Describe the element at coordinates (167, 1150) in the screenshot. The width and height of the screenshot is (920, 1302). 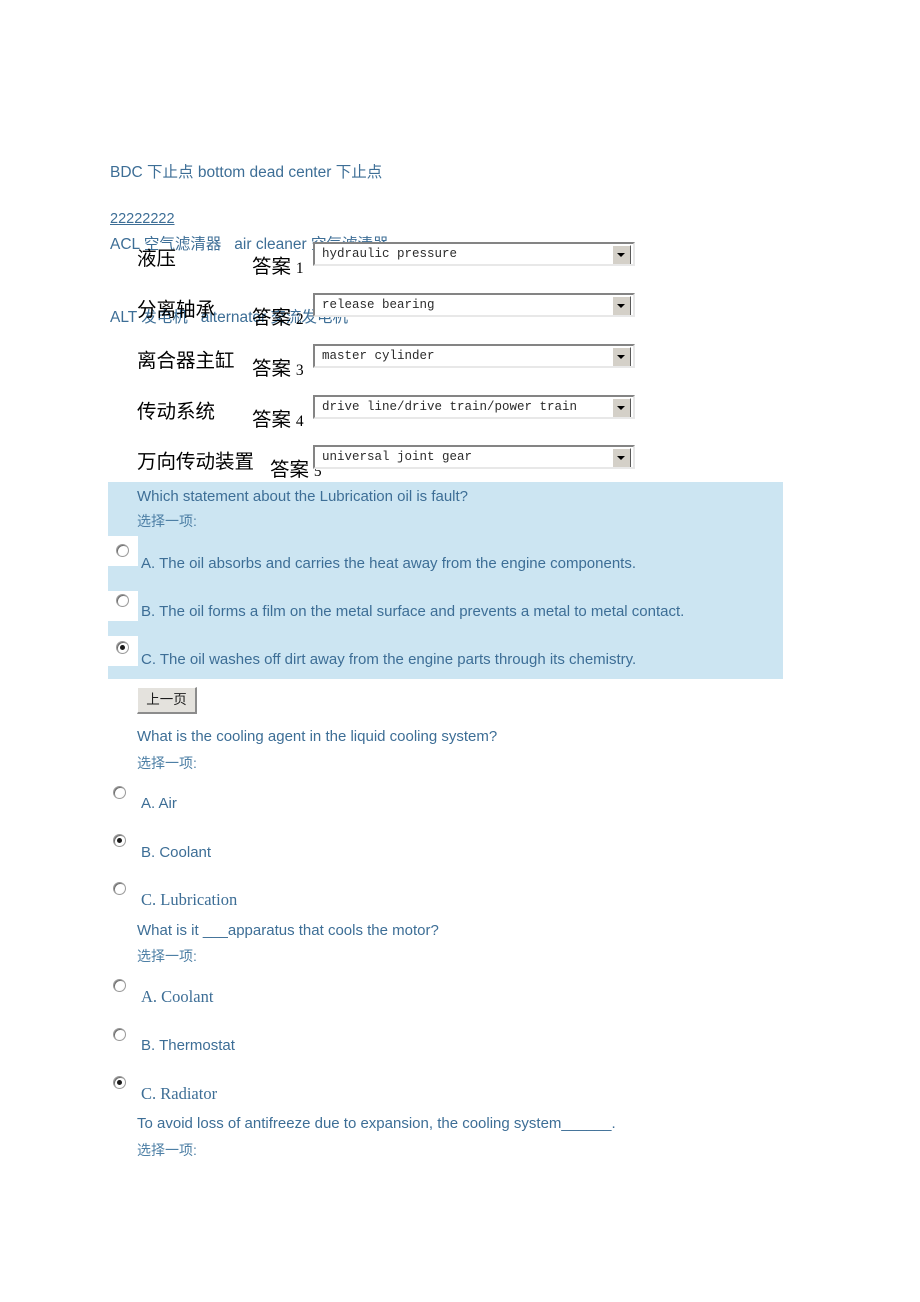
I see `question-subtitle-4: 选择一项:` at that location.